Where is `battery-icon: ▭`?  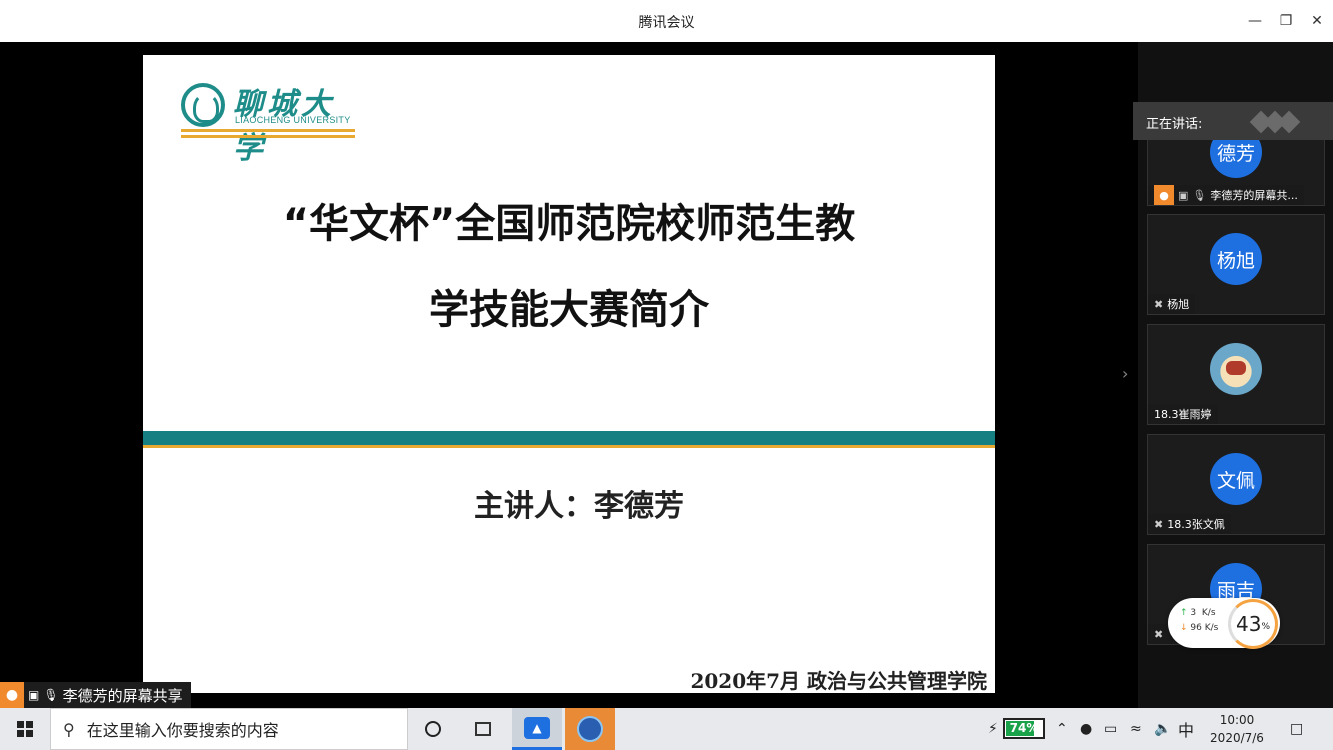 battery-icon: ▭ is located at coordinates (1110, 729).